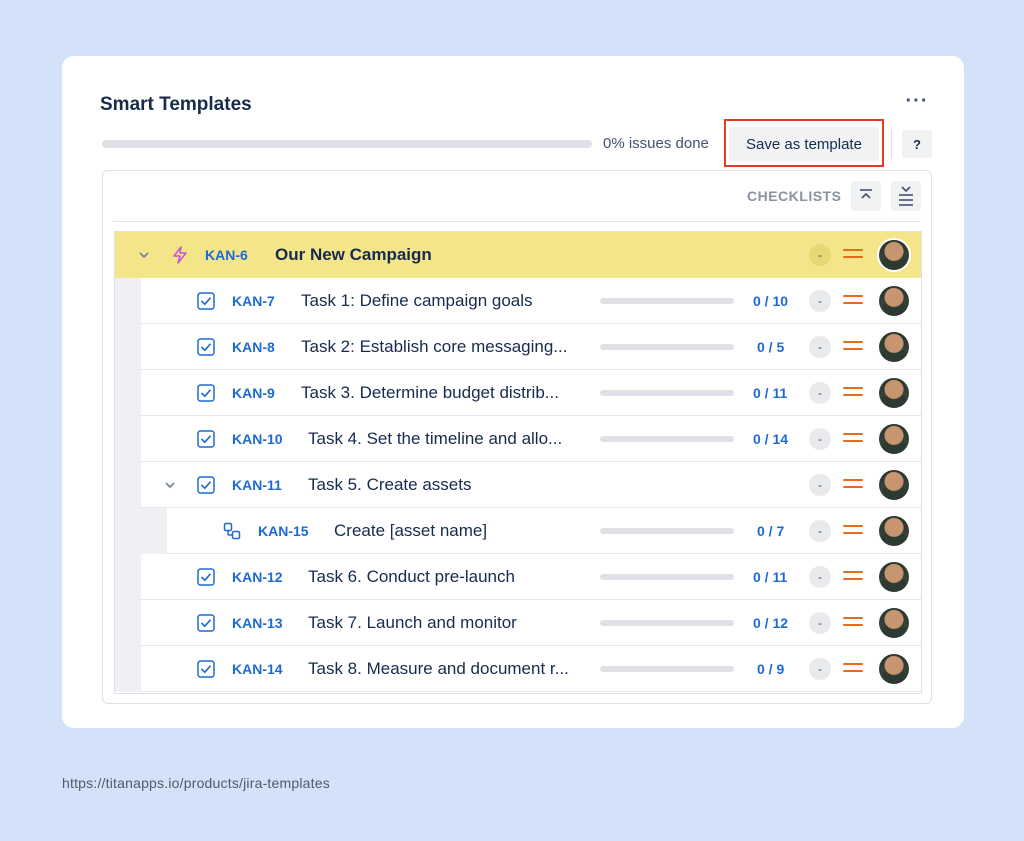  I want to click on parent-issue-row: KAN-6 Our New Campaign -, so click(518, 255).